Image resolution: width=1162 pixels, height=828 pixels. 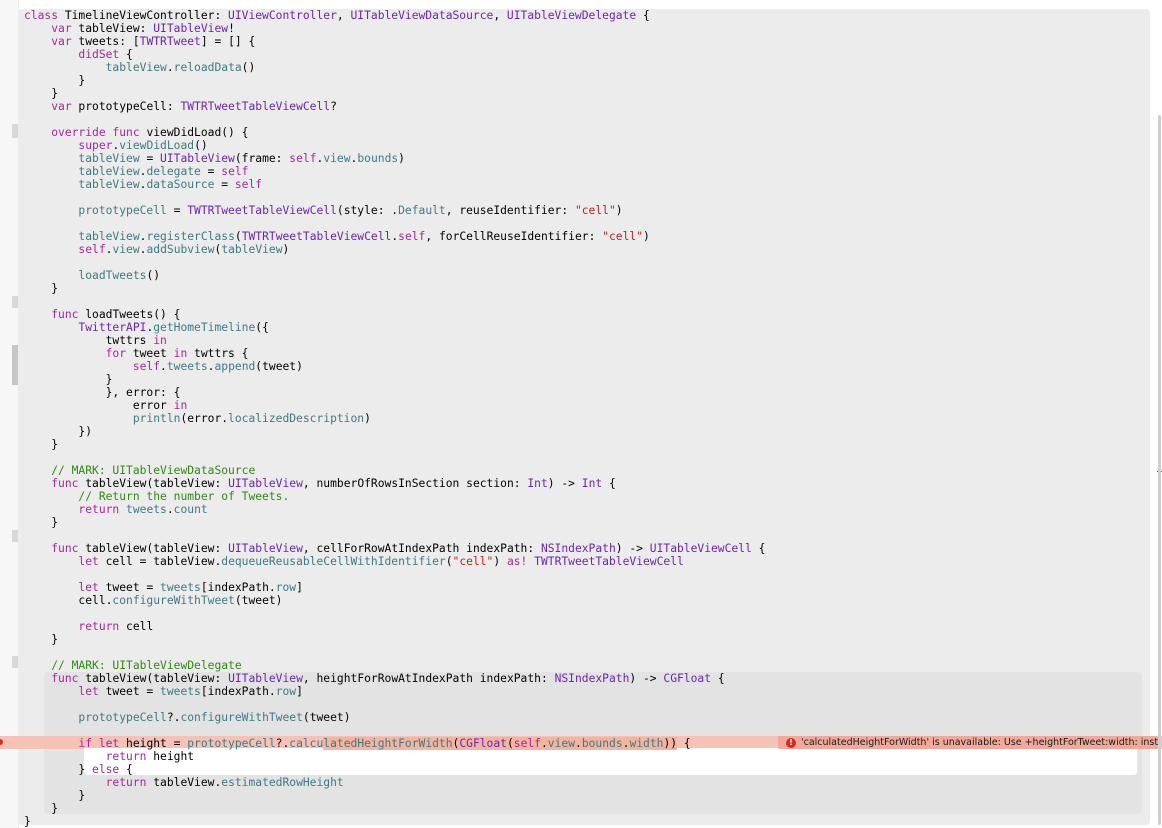 What do you see at coordinates (394, 626) in the screenshot?
I see `code-line: return cell` at bounding box center [394, 626].